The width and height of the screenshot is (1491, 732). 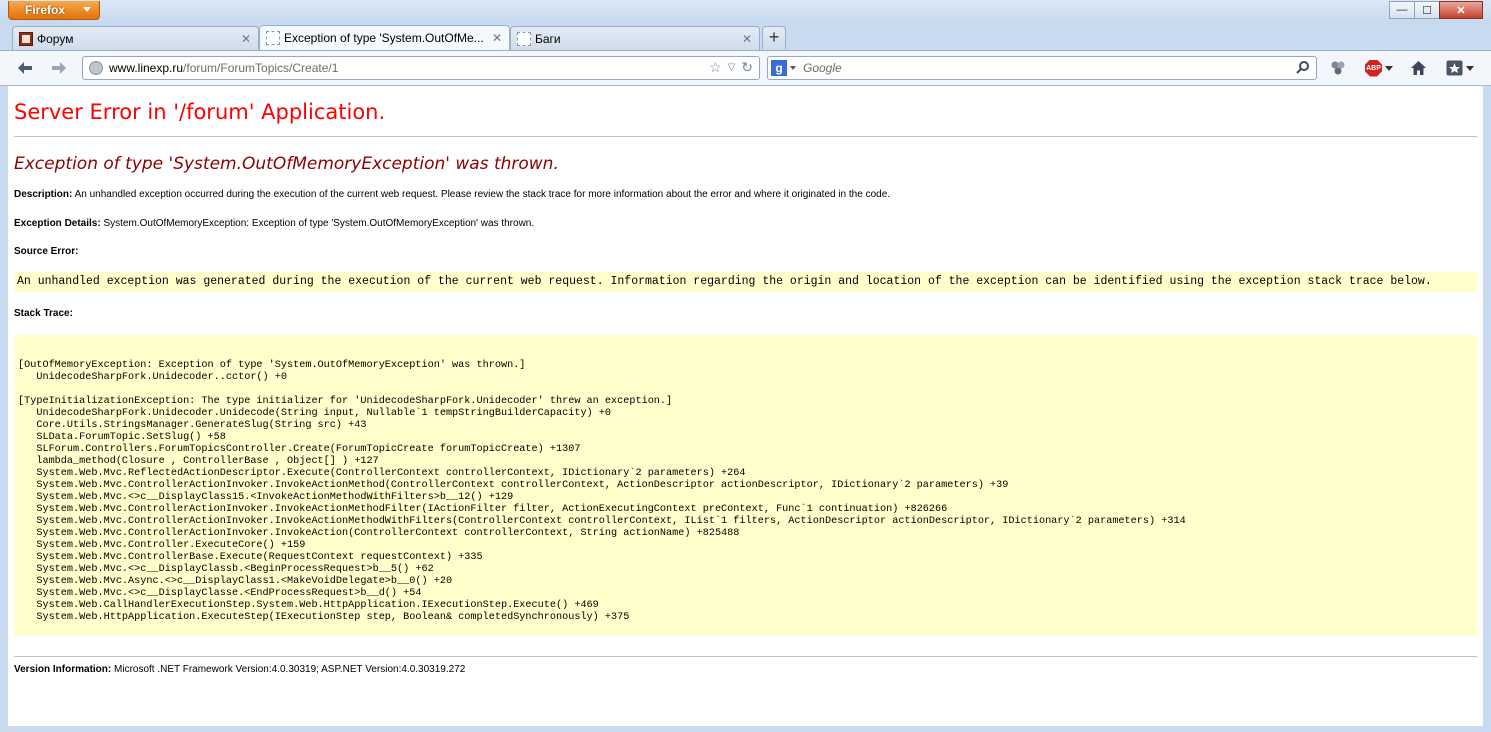 I want to click on minimize-button: —, so click(x=1402, y=10).